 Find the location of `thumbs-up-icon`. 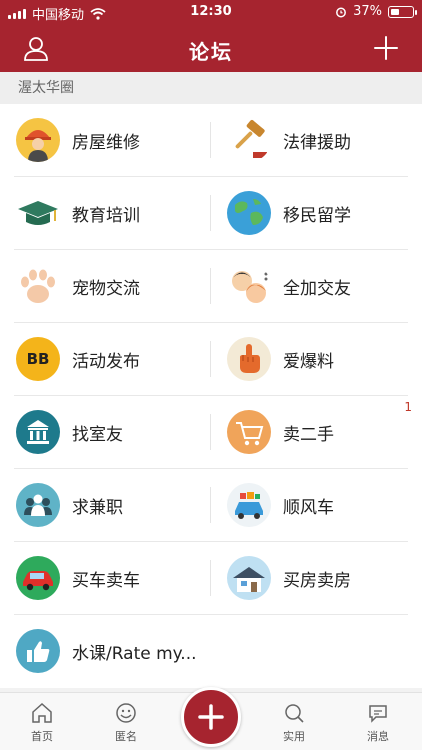

thumbs-up-icon is located at coordinates (38, 651).